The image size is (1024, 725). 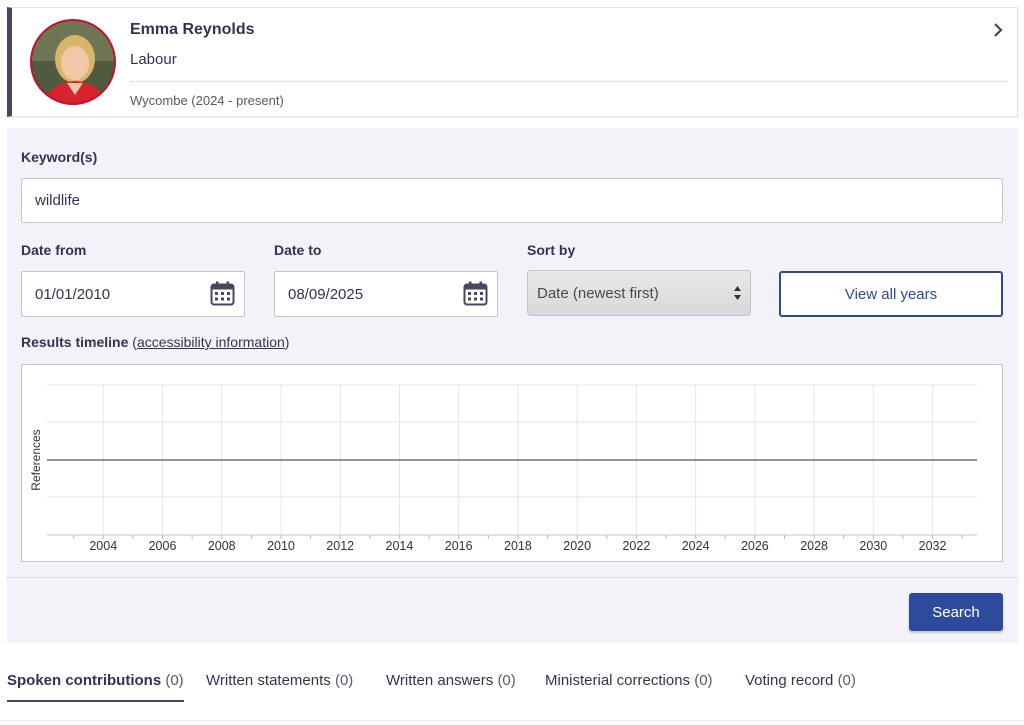 I want to click on x-tick-label: 2008, so click(x=222, y=546).